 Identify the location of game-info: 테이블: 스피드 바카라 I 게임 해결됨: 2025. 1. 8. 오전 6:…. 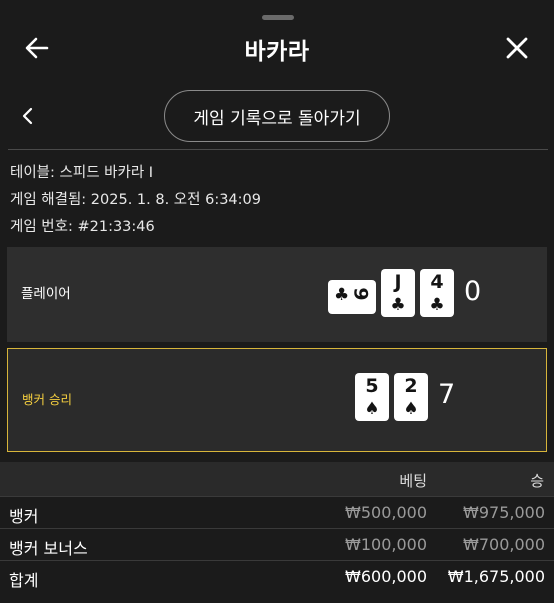
(135, 200).